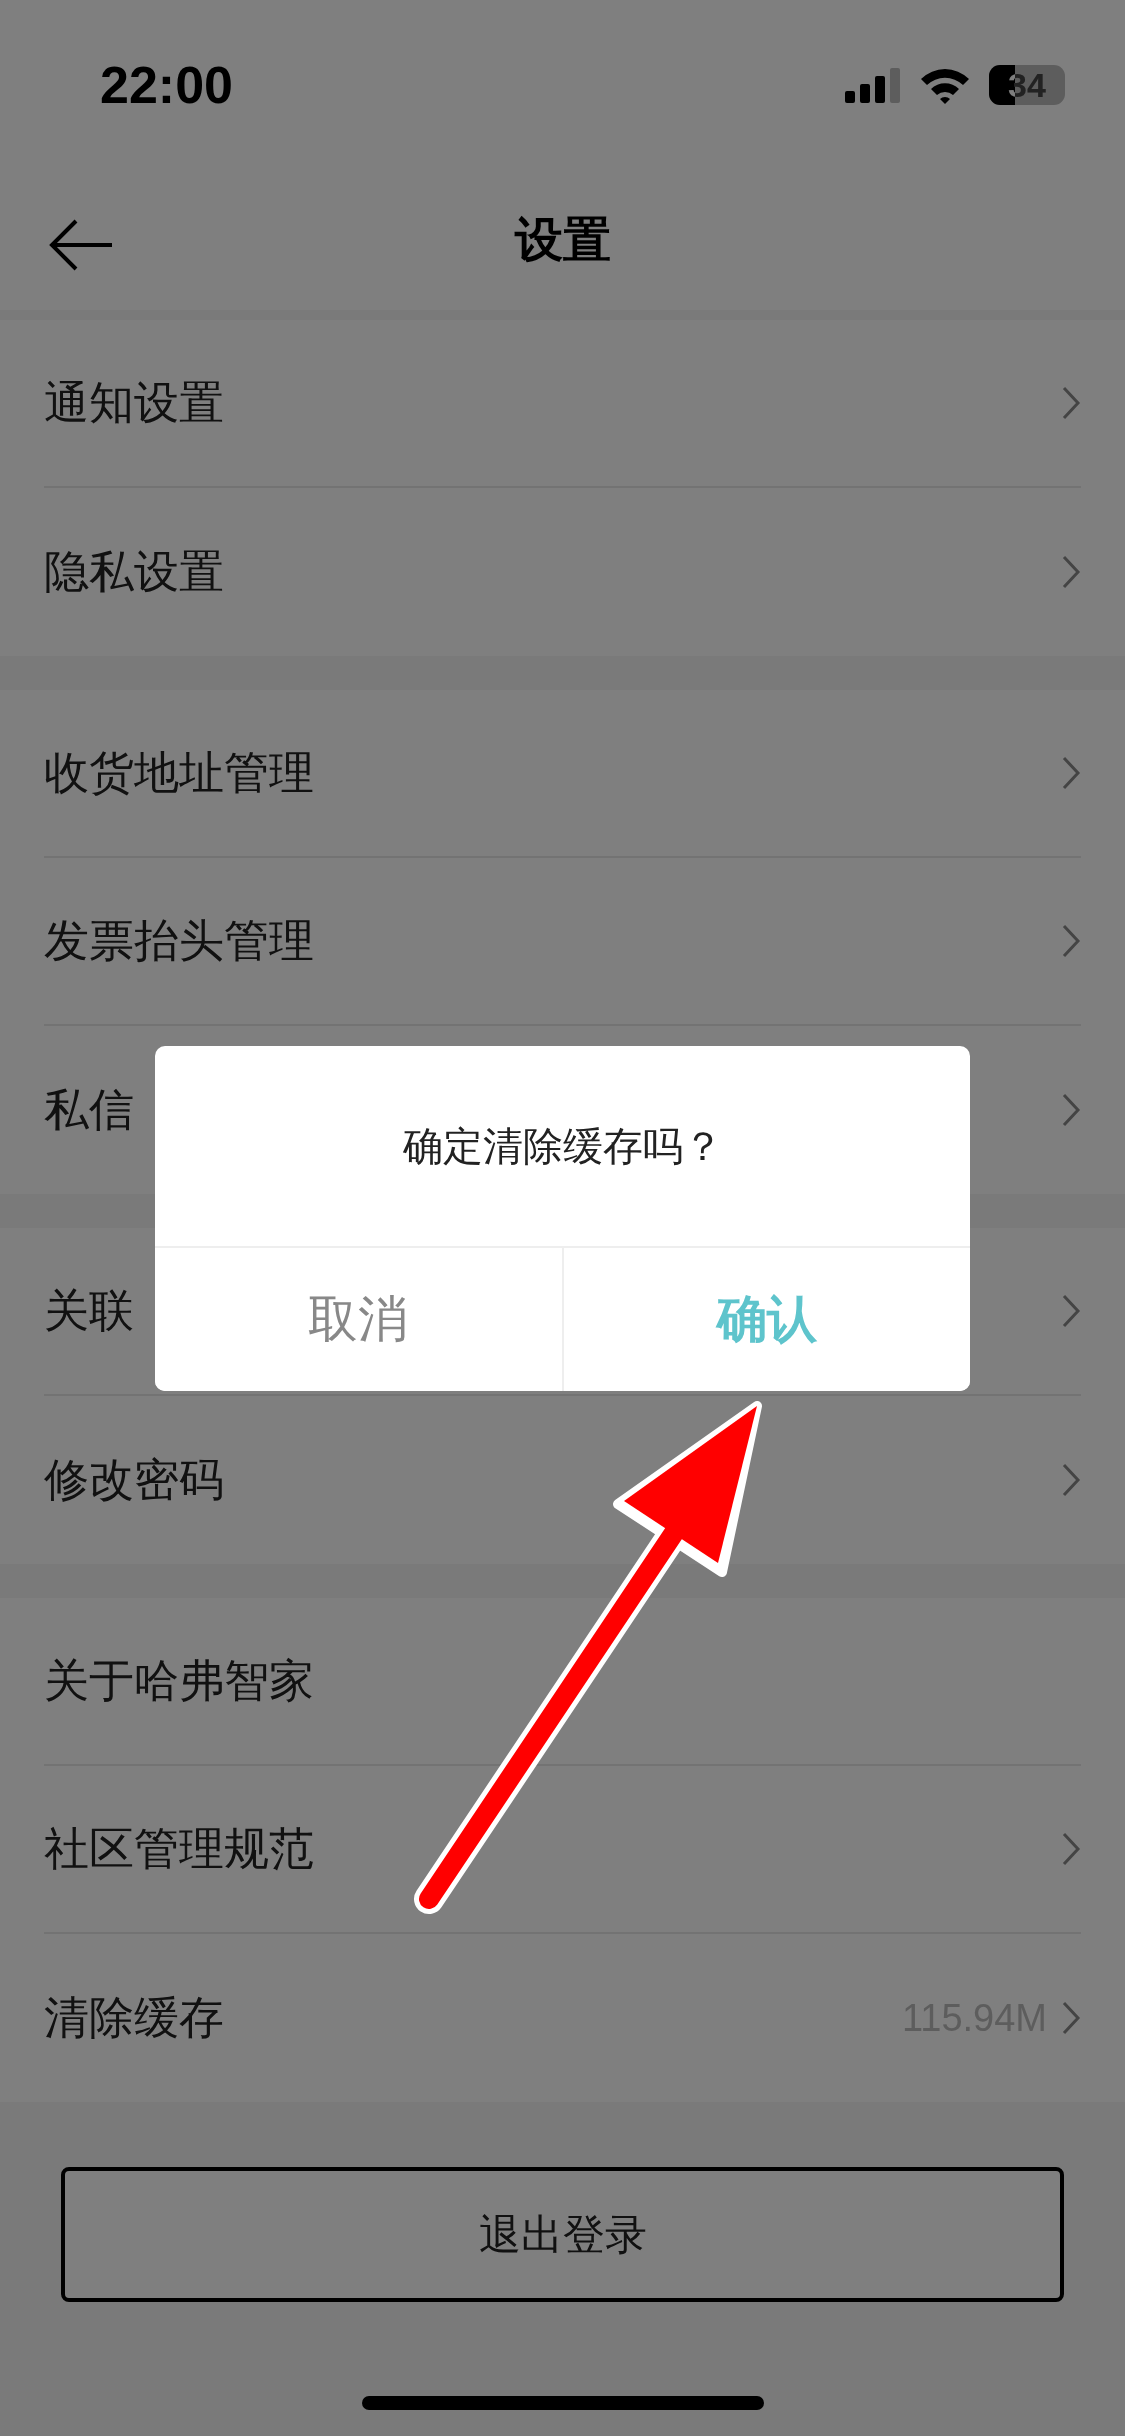 This screenshot has height=2436, width=1125. What do you see at coordinates (81, 245) in the screenshot?
I see `back-arrow-icon` at bounding box center [81, 245].